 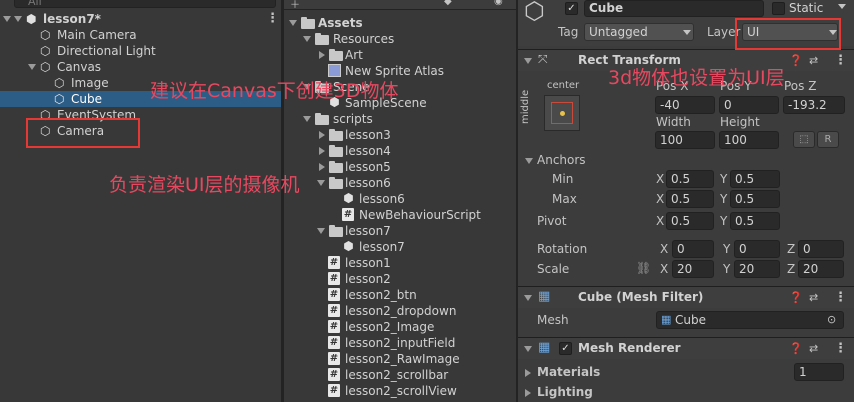 What do you see at coordinates (400, 39) in the screenshot?
I see `project-item-resources: Resources` at bounding box center [400, 39].